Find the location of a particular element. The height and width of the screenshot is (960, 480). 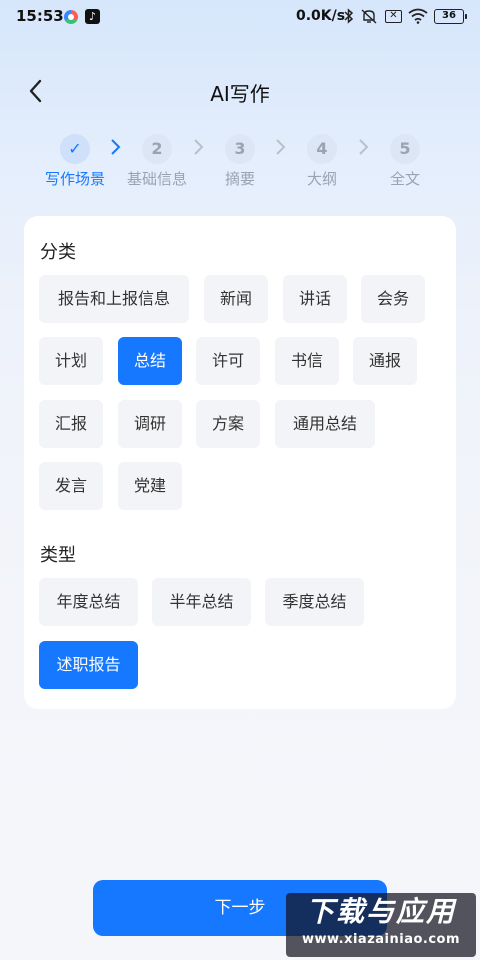

category-chip: 通用总结 is located at coordinates (325, 424).